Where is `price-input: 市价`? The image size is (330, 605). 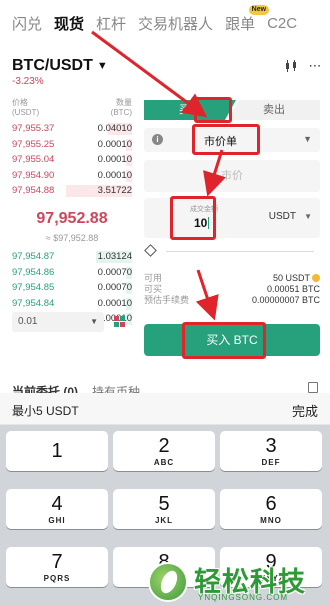
price-input: 市价 is located at coordinates (232, 176).